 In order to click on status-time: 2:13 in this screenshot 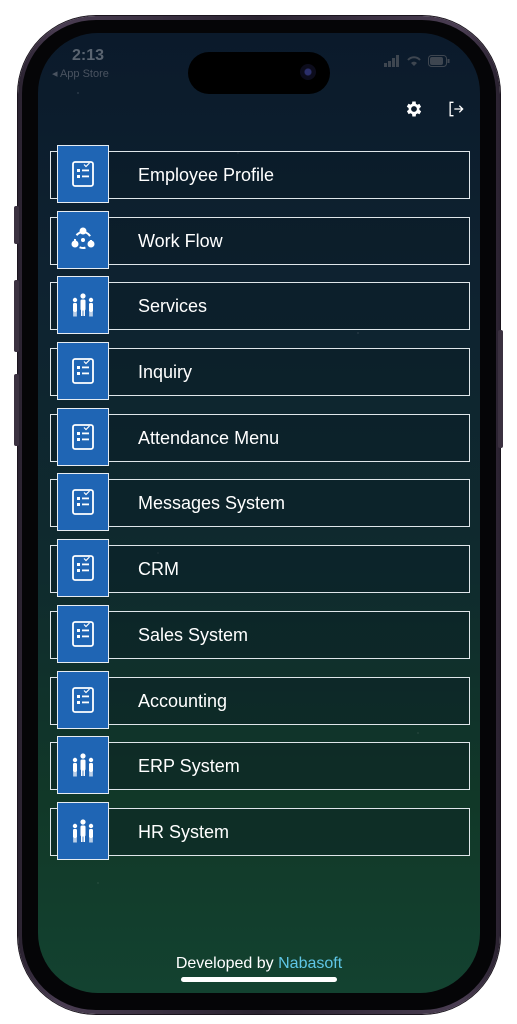, I will do `click(88, 55)`.